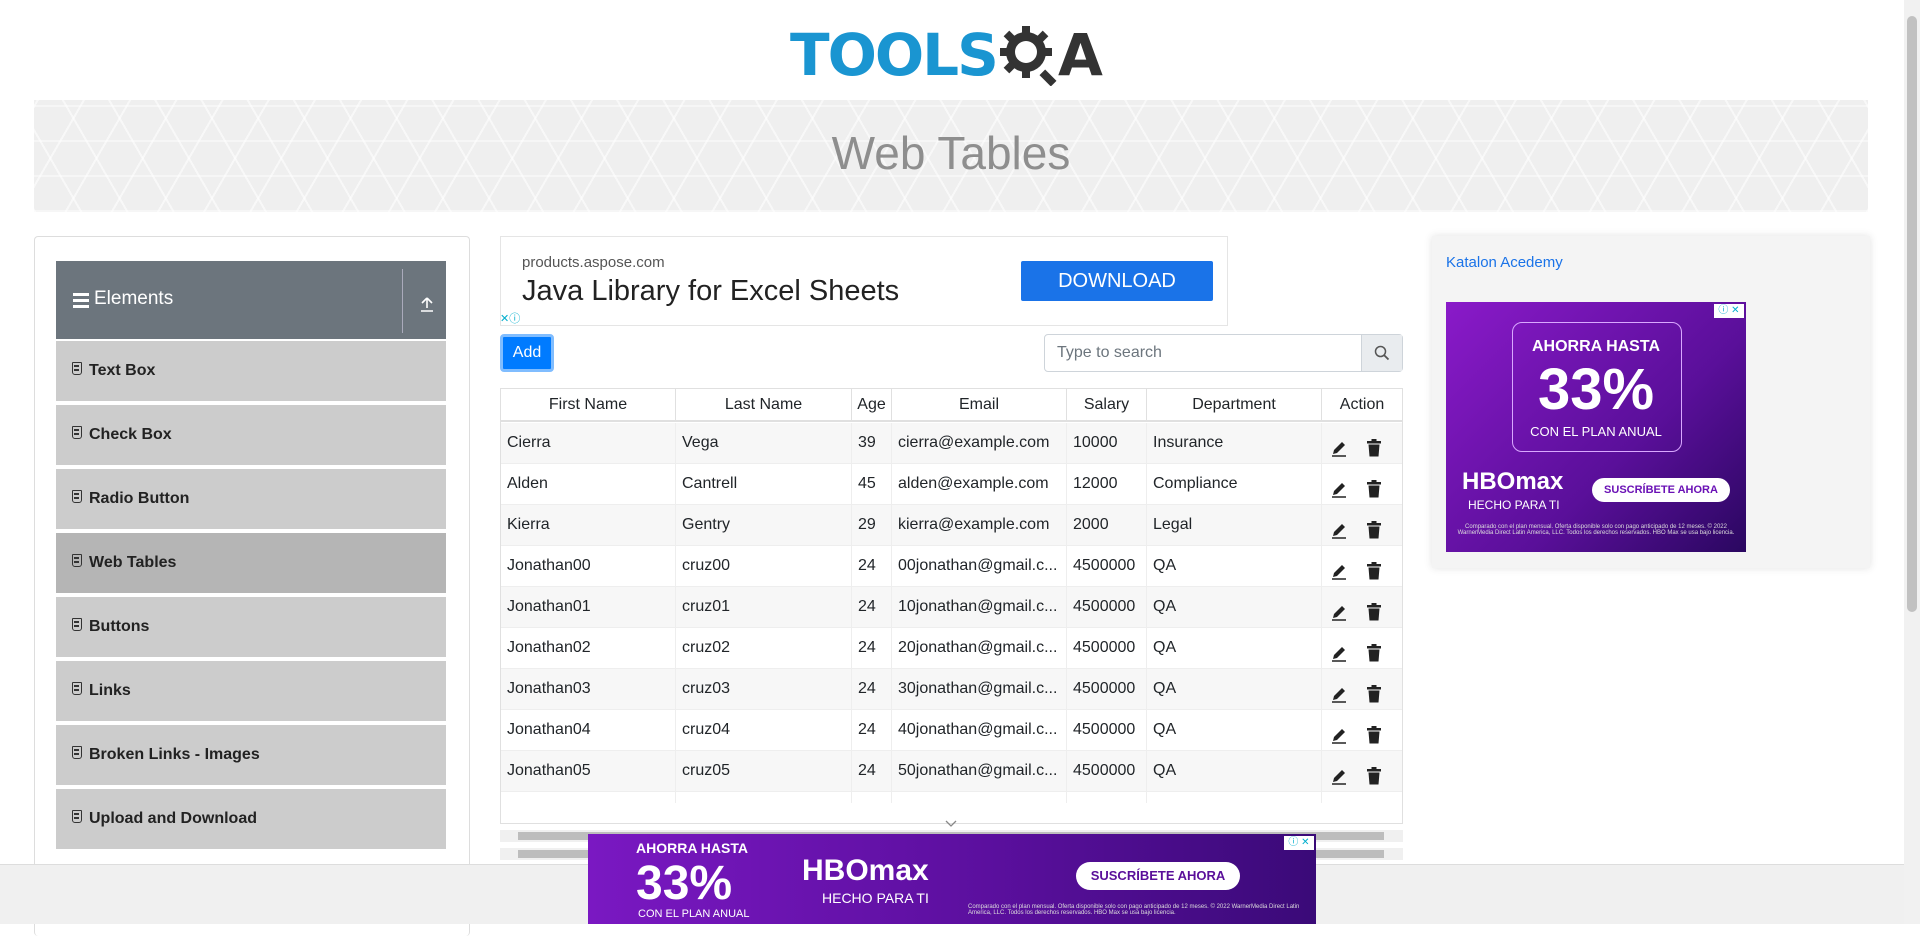 The image size is (1920, 936). I want to click on table-cell: Kierra, so click(588, 525).